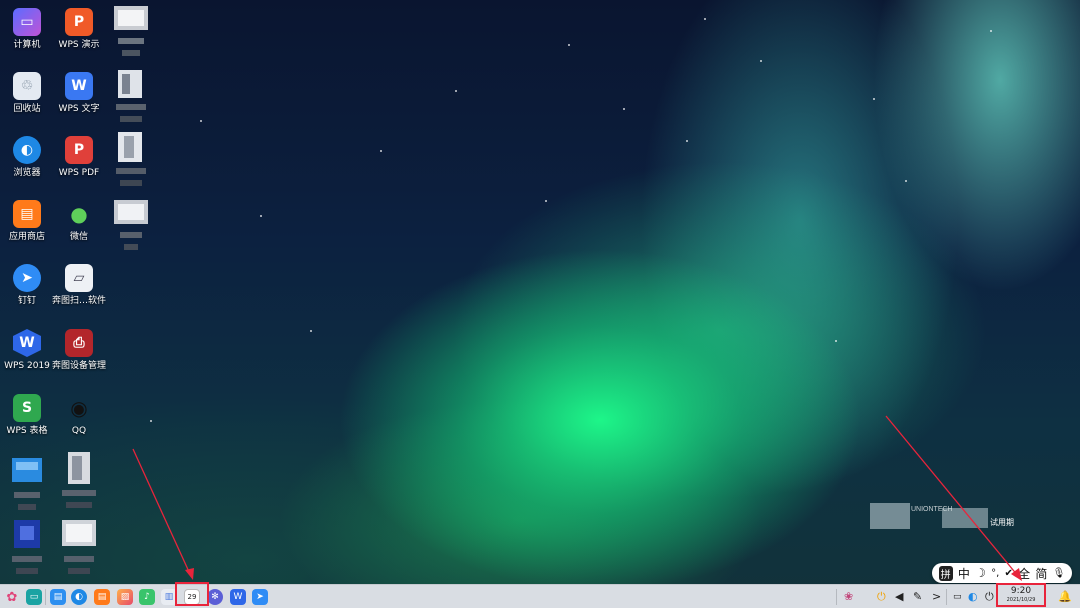  I want to click on file-manager-icon: ▤, so click(58, 597).